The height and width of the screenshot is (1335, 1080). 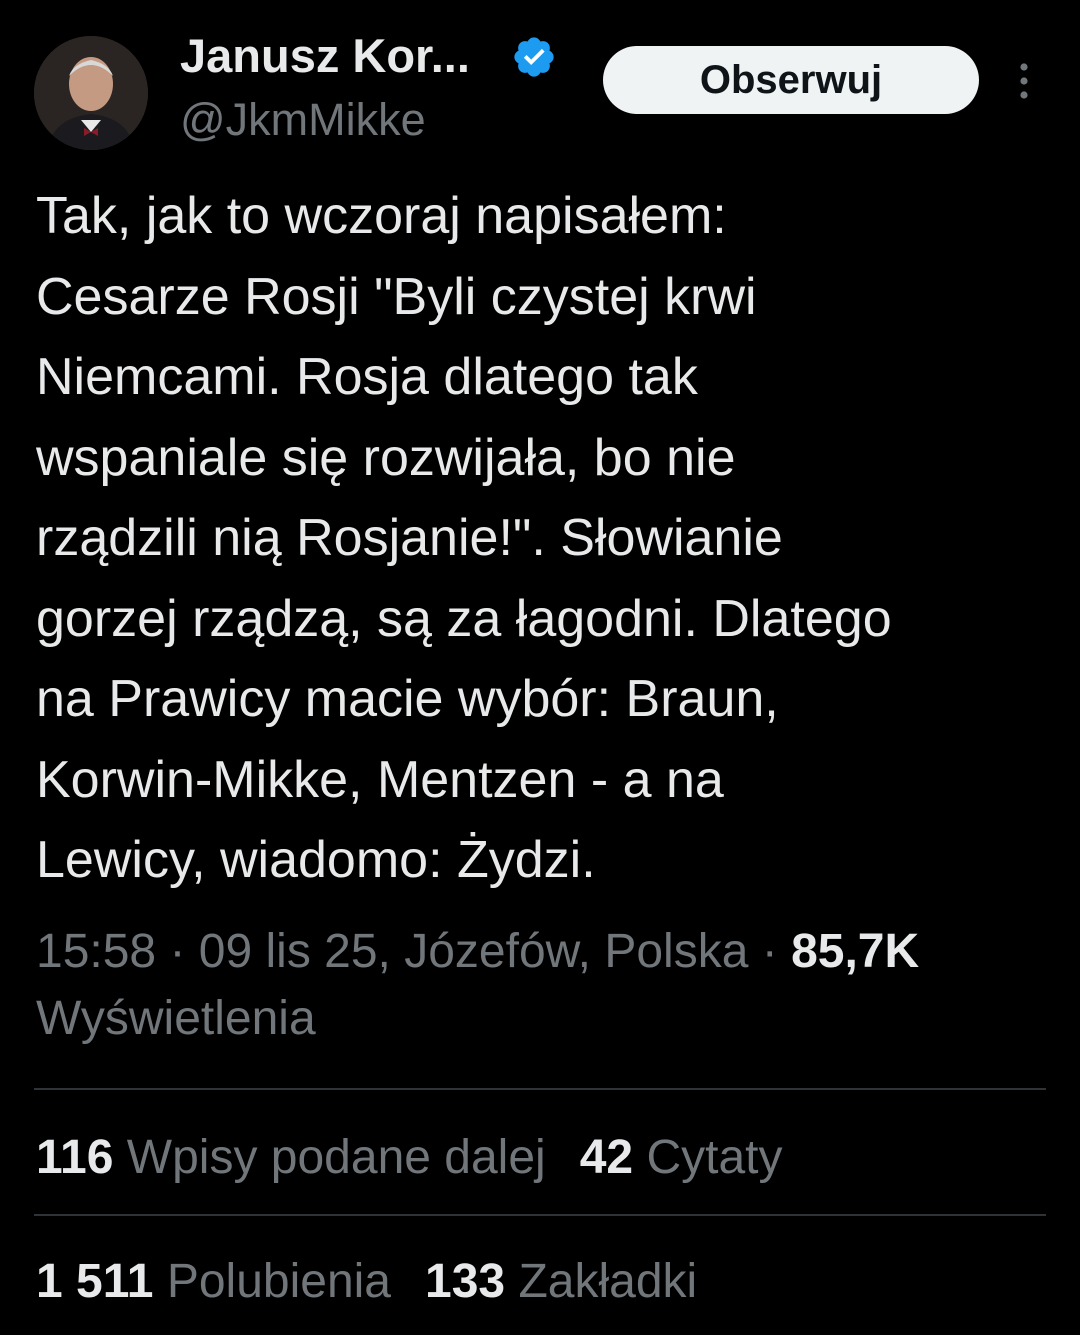 I want to click on quotes-label: Cytaty, so click(x=714, y=1157).